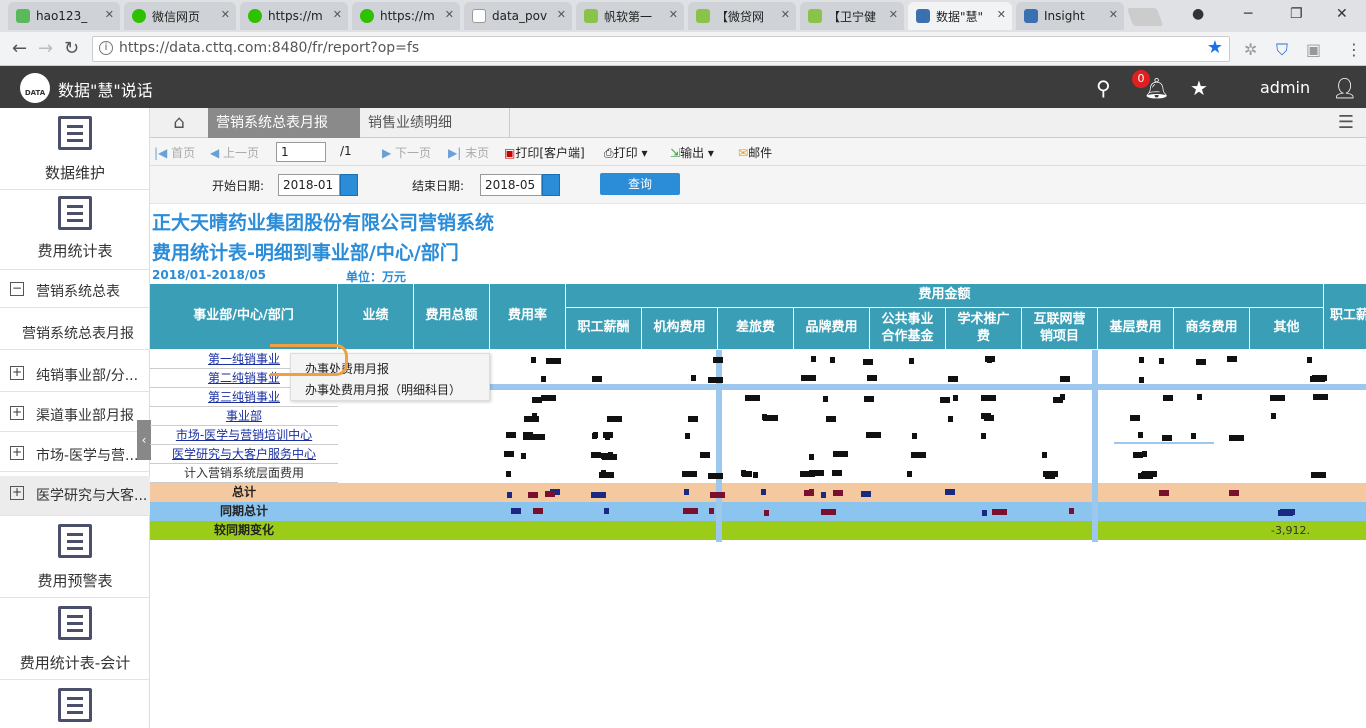 The image size is (1366, 728). I want to click on search-icon: ⚲, so click(1103, 88).